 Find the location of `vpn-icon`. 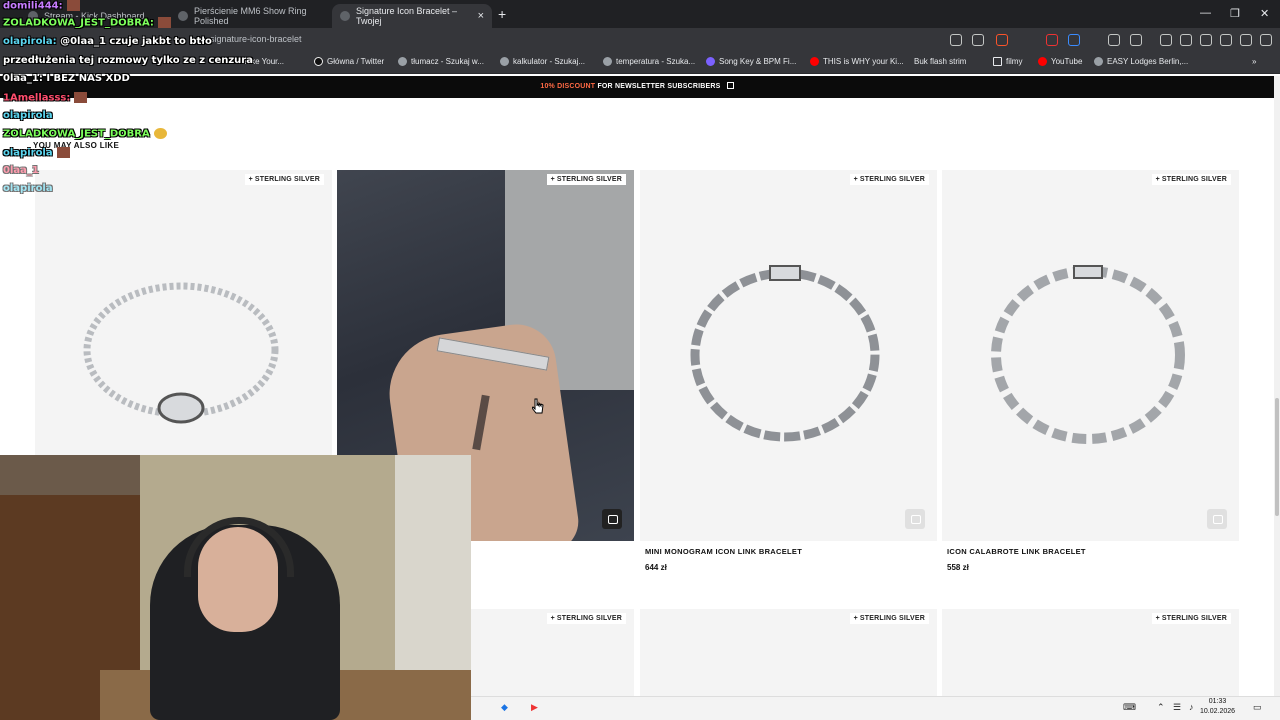

vpn-icon is located at coordinates (1246, 40).